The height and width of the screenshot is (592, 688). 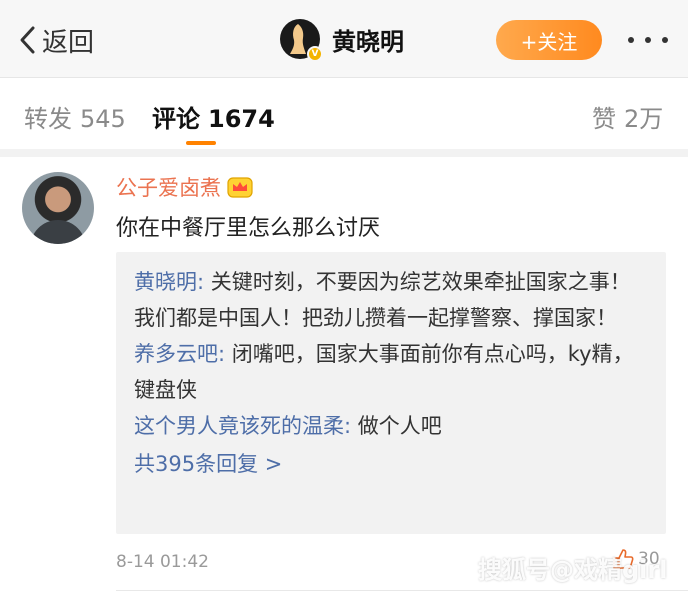 I want to click on profile-header: V 黄晓明, so click(x=342, y=40).